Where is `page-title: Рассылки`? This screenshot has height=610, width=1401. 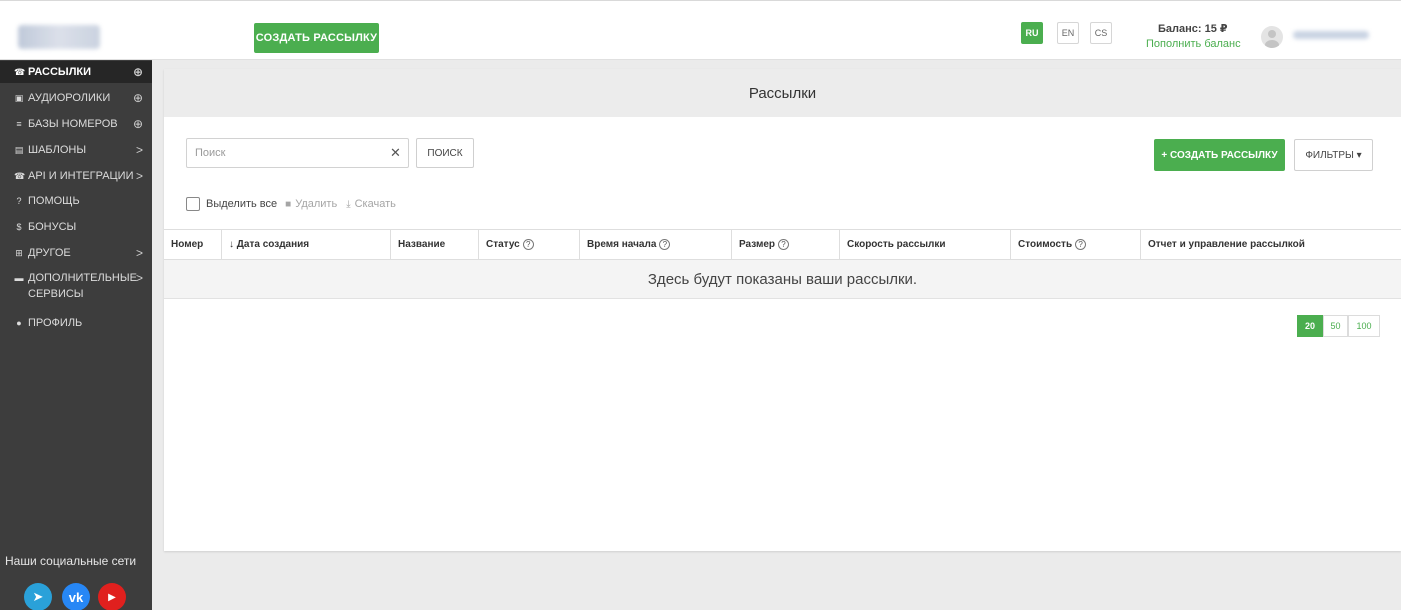
page-title: Рассылки is located at coordinates (782, 93).